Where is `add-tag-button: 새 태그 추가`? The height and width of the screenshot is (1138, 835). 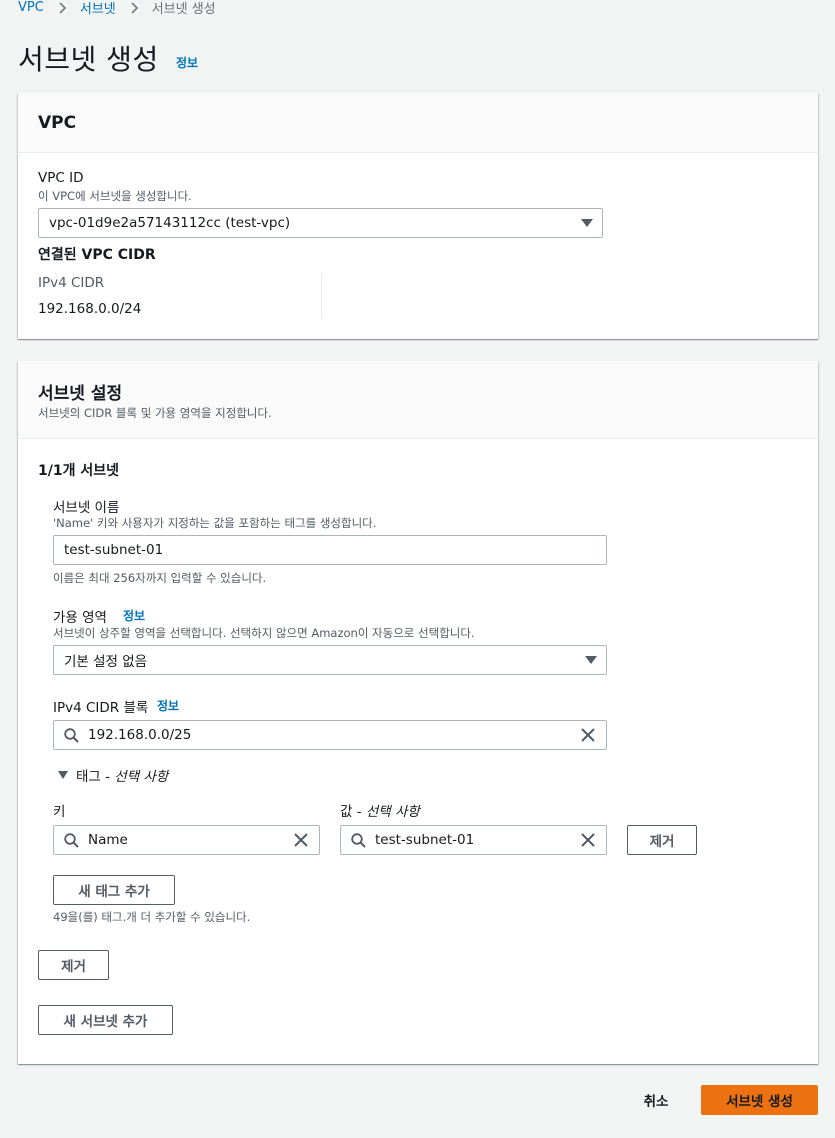 add-tag-button: 새 태그 추가 is located at coordinates (114, 890).